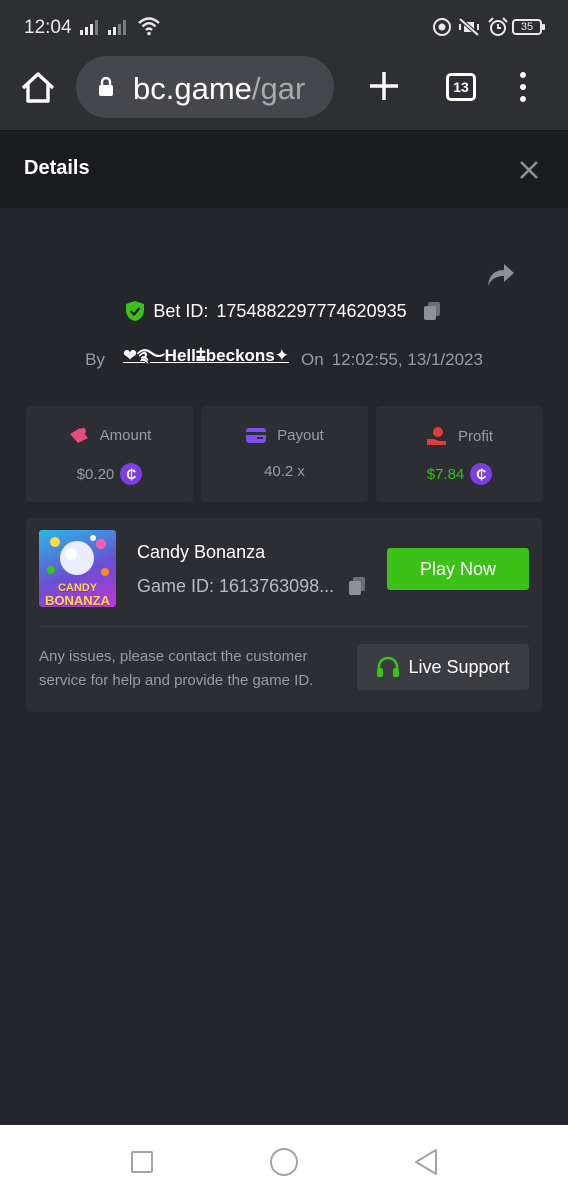 The width and height of the screenshot is (568, 1200). I want to click on record-icon, so click(442, 27).